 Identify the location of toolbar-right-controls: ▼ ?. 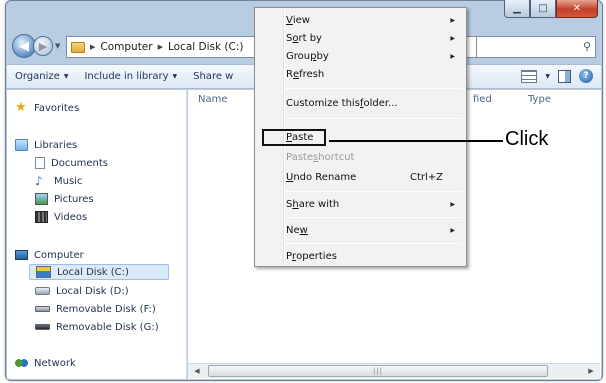
(557, 76).